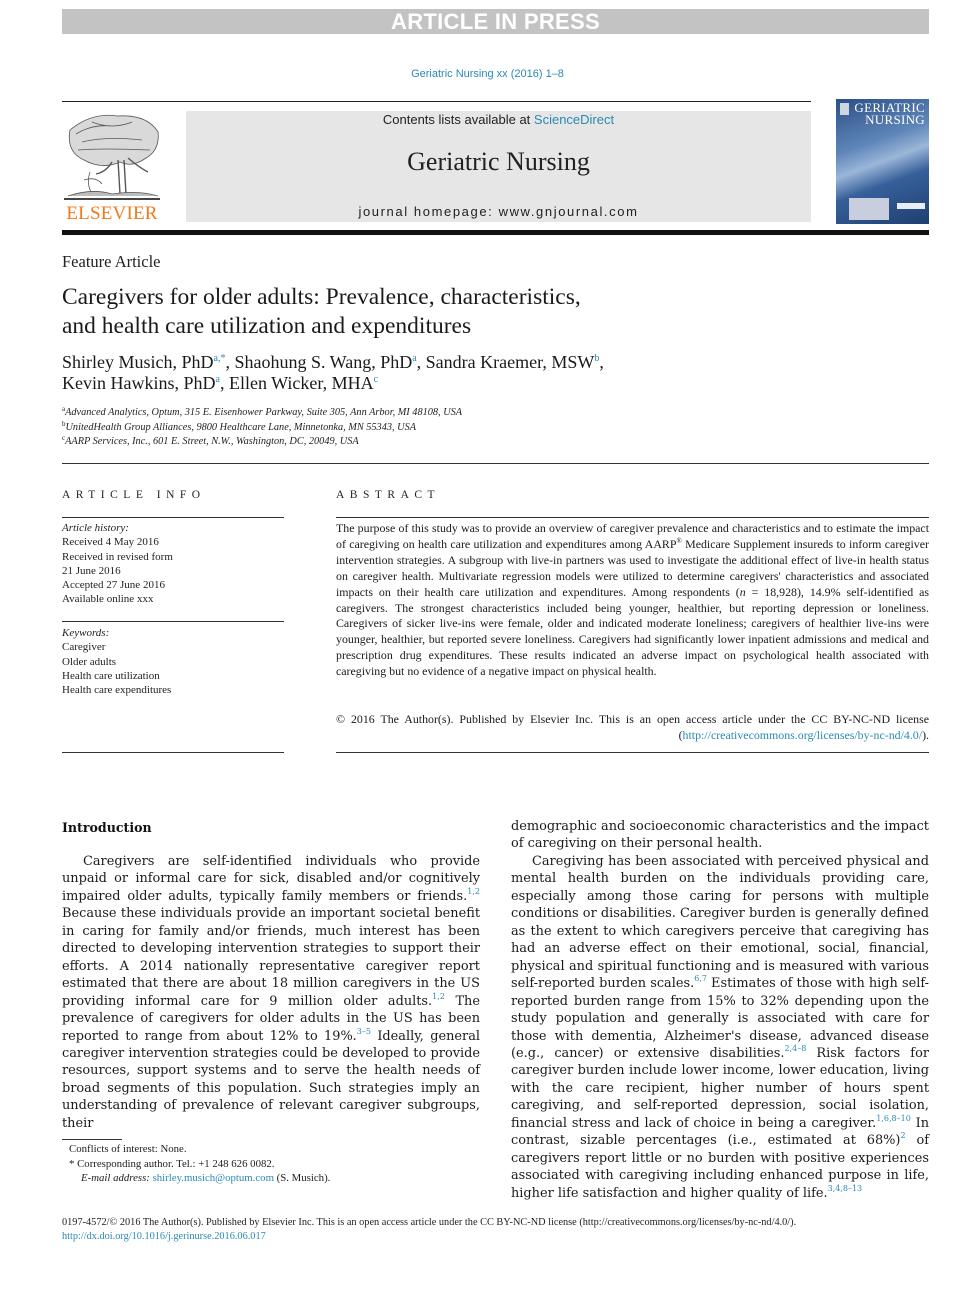 This screenshot has height=1305, width=975. I want to click on conflicts-footnote: Conflicts of interest: None., so click(128, 1149).